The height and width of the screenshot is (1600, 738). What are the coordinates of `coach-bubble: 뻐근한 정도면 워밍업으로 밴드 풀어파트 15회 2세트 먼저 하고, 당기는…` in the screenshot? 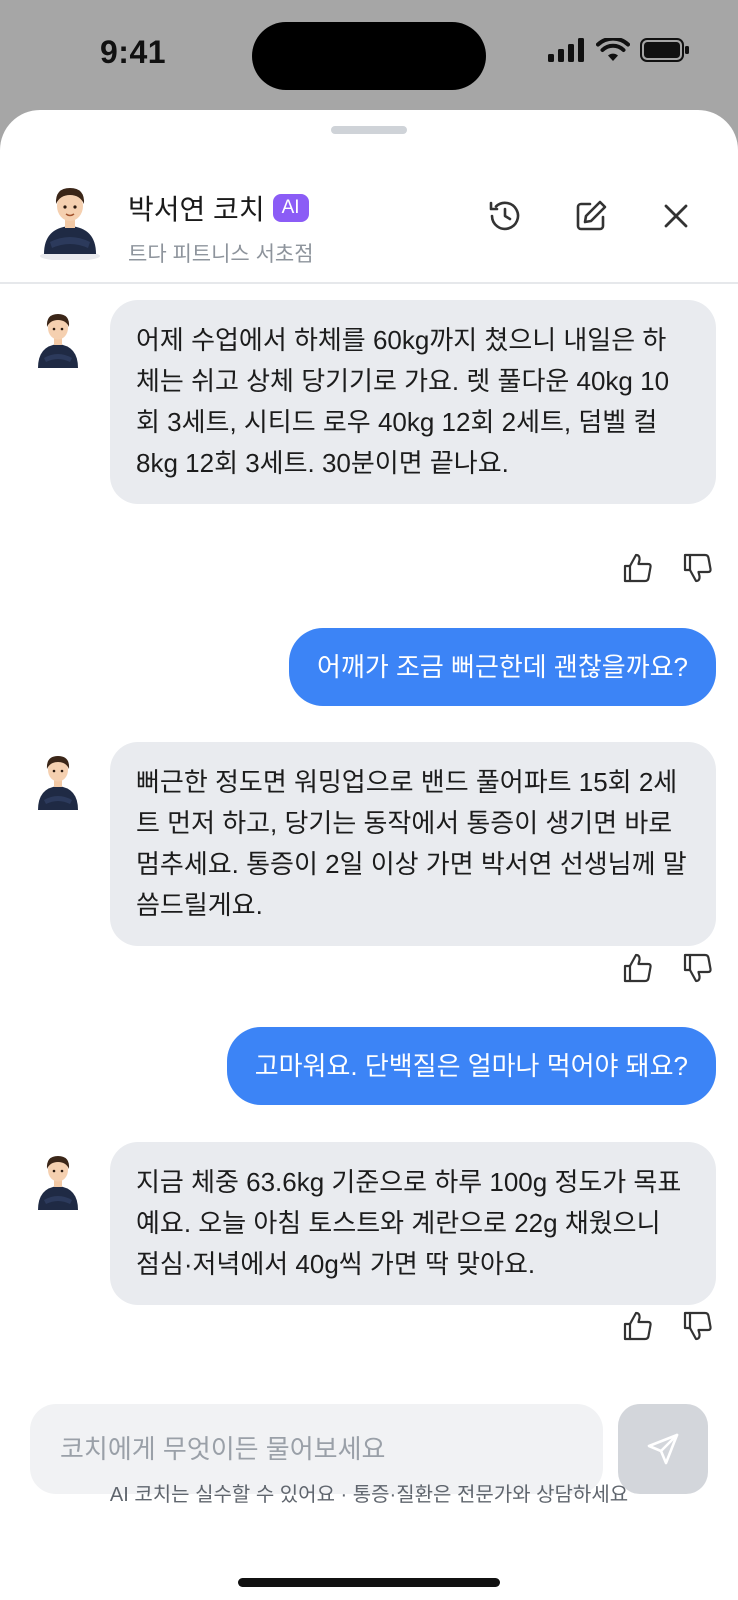 It's located at (413, 844).